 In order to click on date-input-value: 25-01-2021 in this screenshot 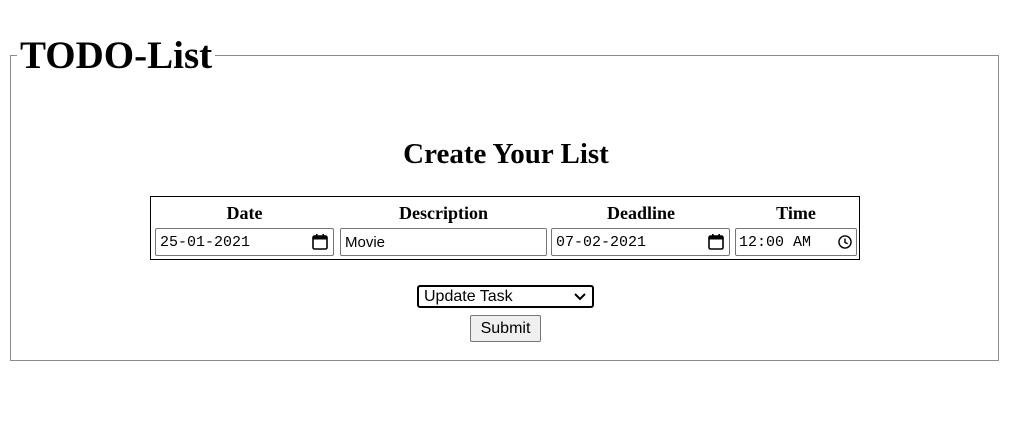, I will do `click(205, 242)`.